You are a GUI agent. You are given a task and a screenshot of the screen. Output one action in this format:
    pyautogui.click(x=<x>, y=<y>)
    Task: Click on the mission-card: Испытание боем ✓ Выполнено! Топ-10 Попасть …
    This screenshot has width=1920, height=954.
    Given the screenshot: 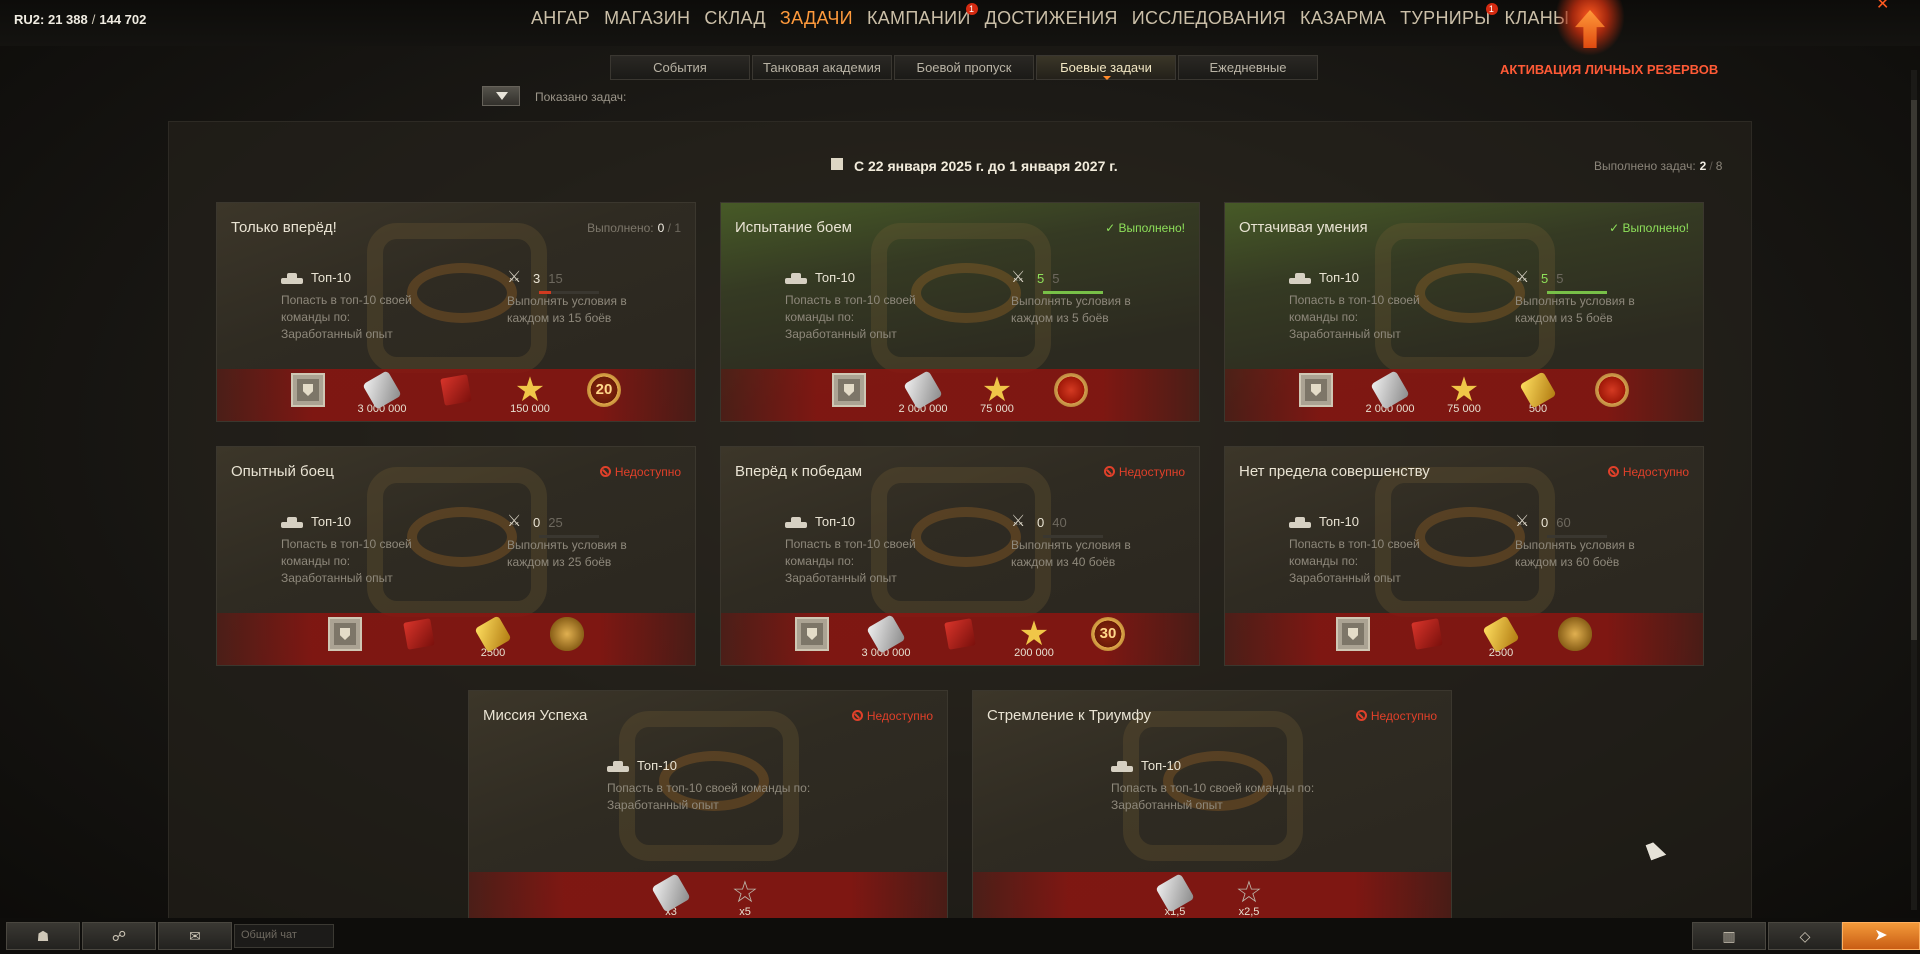 What is the action you would take?
    pyautogui.click(x=960, y=312)
    